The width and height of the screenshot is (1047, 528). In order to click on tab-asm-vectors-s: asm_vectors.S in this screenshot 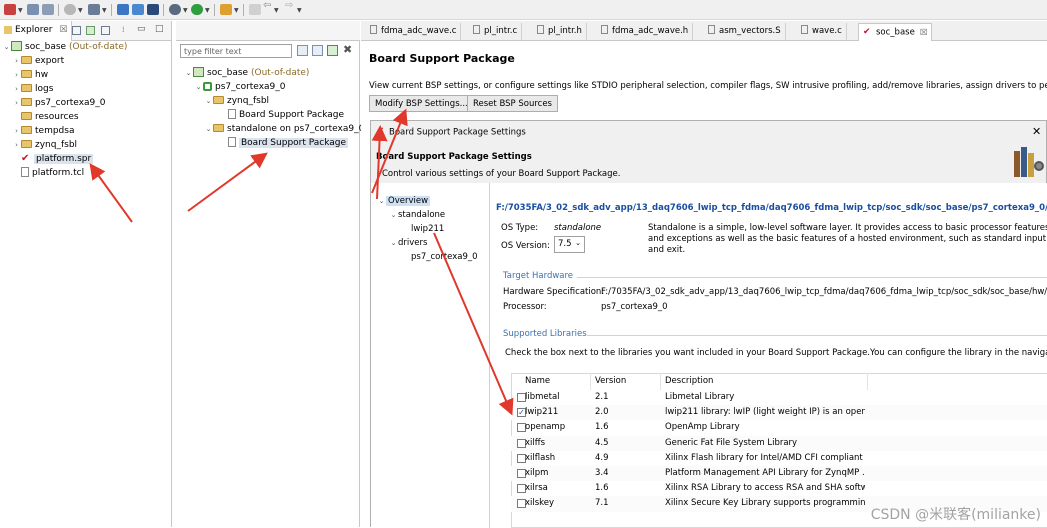, I will do `click(745, 32)`.